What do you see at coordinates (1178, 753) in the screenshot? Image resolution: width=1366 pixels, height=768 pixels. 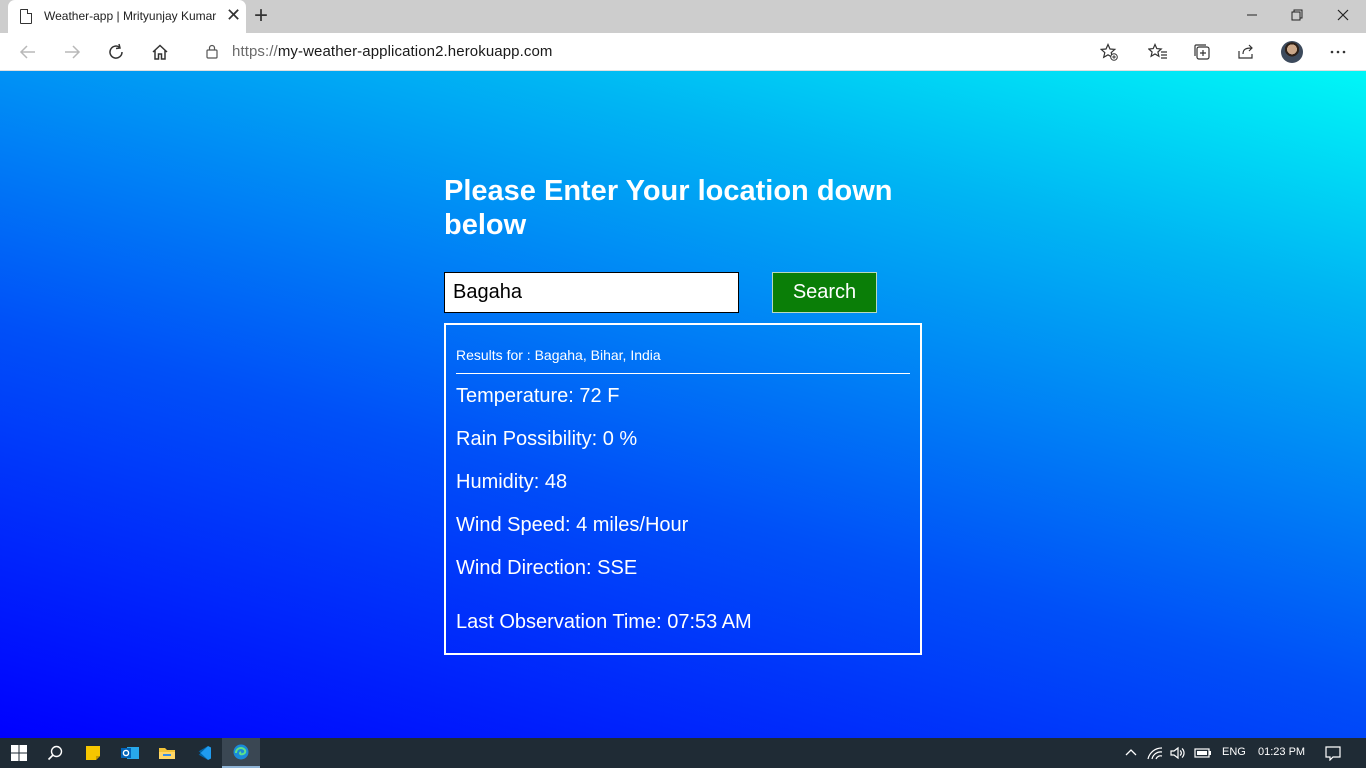 I see `volume-icon` at bounding box center [1178, 753].